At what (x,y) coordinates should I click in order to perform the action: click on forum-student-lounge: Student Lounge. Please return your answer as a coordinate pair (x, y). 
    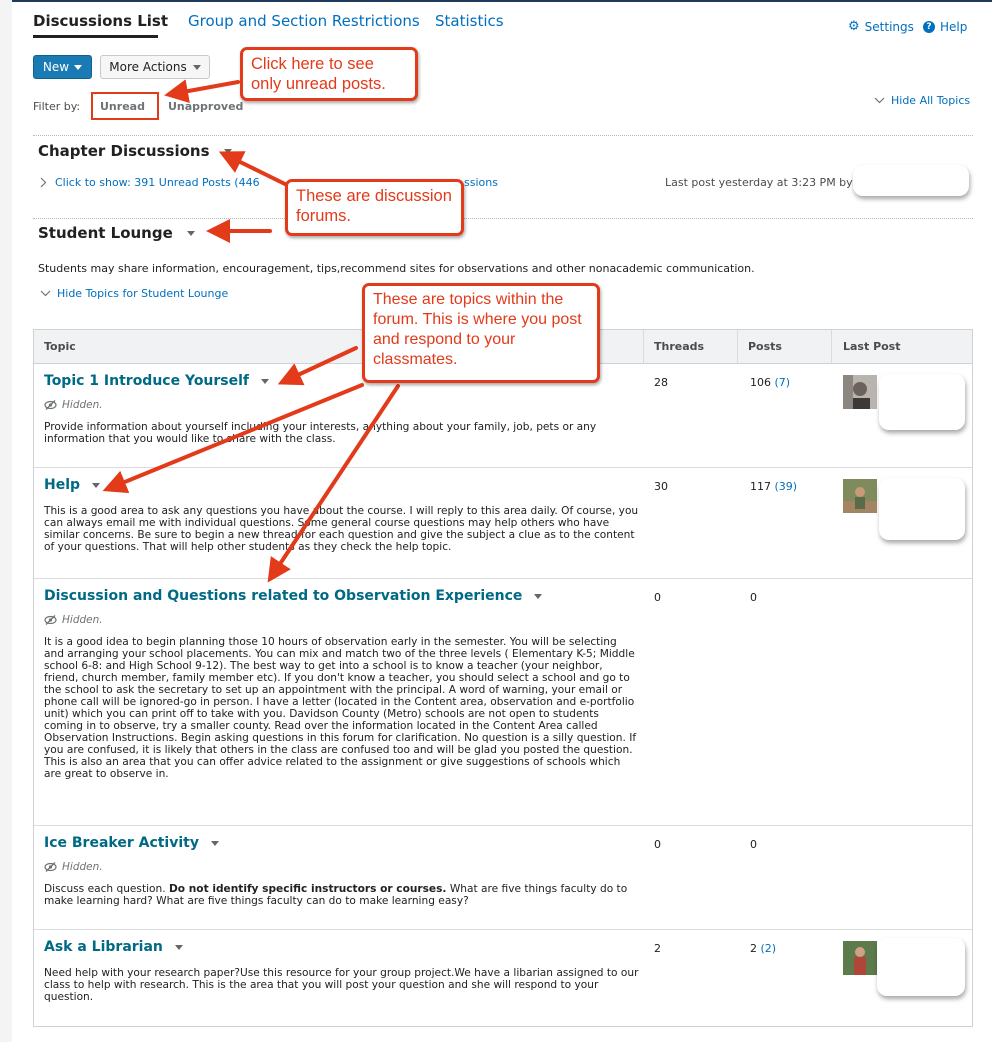
    Looking at the image, I should click on (116, 233).